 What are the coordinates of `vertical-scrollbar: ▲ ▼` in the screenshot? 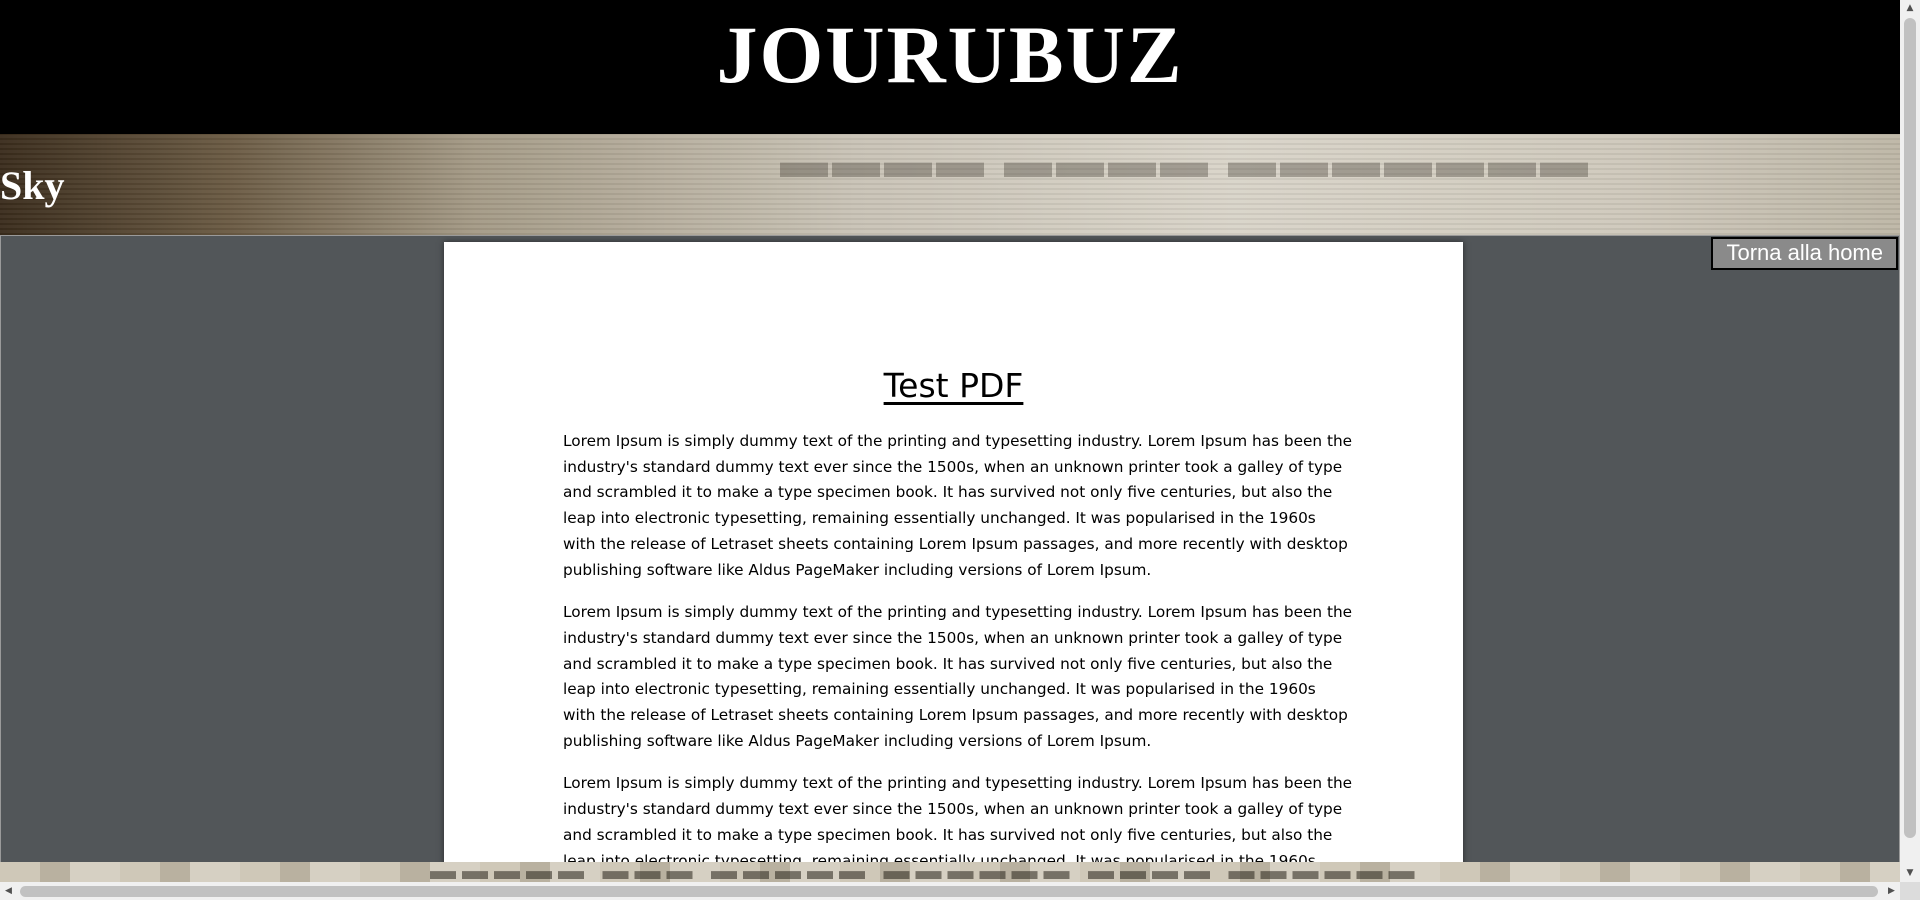 It's located at (1910, 441).